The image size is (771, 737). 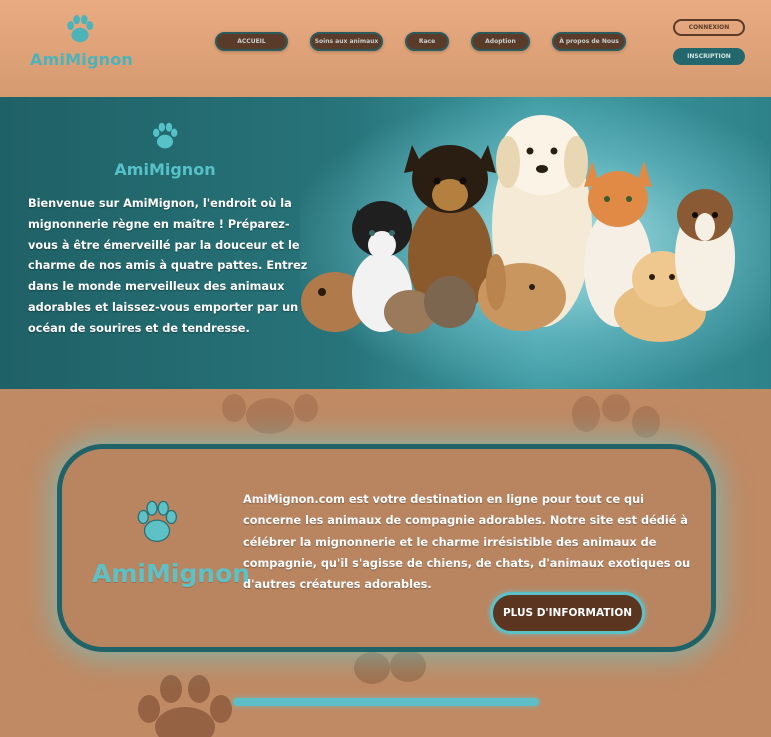 I want to click on header-logo: AmiMignon, so click(x=81, y=47).